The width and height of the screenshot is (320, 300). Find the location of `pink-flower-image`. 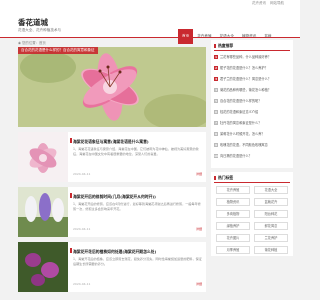

pink-flower-image is located at coordinates (43, 157).